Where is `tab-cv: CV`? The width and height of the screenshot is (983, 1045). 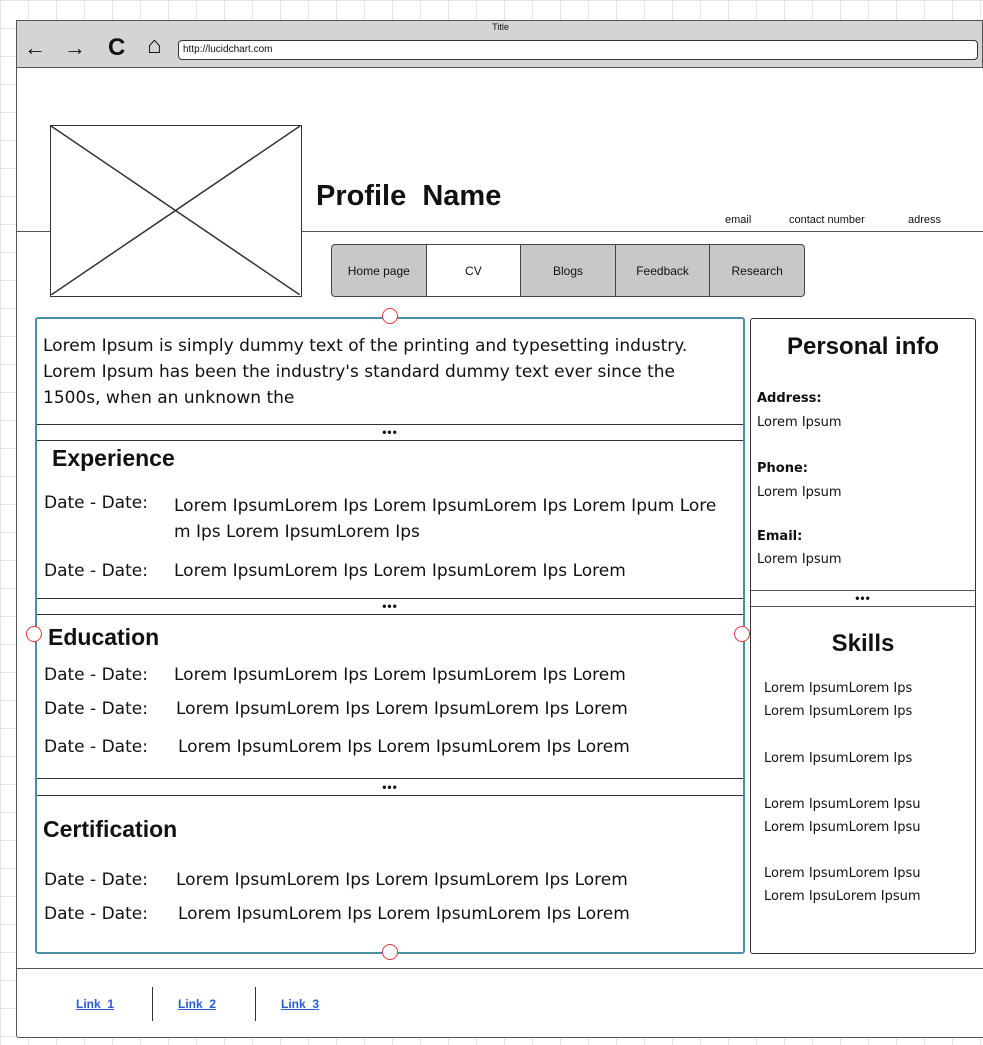
tab-cv: CV is located at coordinates (474, 270).